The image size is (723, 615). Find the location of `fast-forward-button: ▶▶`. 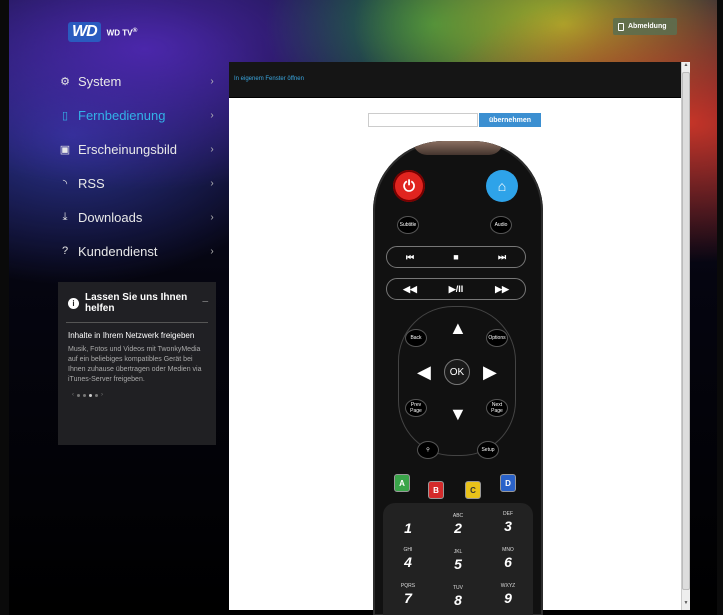

fast-forward-button: ▶▶ is located at coordinates (502, 289).